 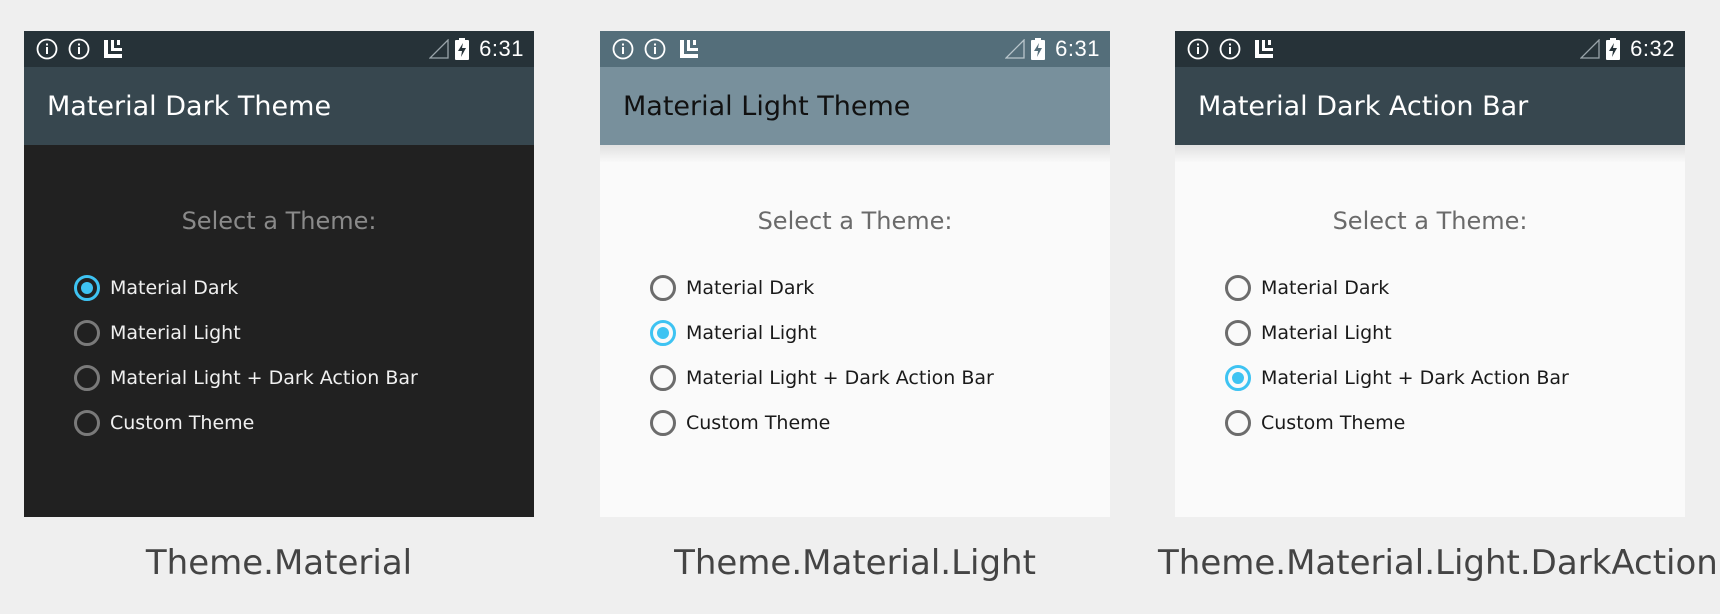 What do you see at coordinates (1430, 106) in the screenshot?
I see `action-bar-title: Material Dark Action Bar` at bounding box center [1430, 106].